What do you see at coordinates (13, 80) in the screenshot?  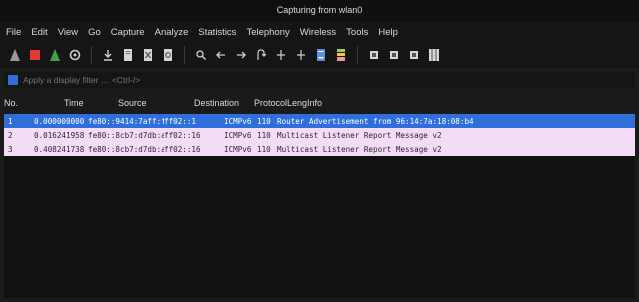 I see `bookmark-icon` at bounding box center [13, 80].